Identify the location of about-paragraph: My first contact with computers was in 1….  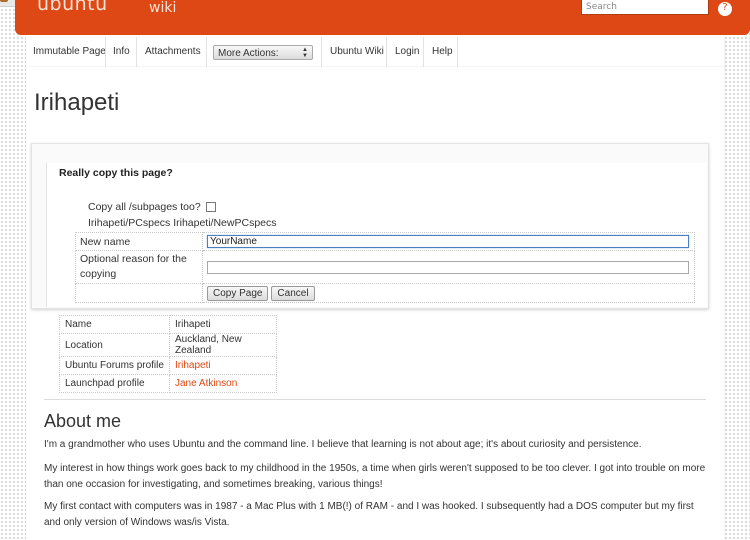
(369, 514).